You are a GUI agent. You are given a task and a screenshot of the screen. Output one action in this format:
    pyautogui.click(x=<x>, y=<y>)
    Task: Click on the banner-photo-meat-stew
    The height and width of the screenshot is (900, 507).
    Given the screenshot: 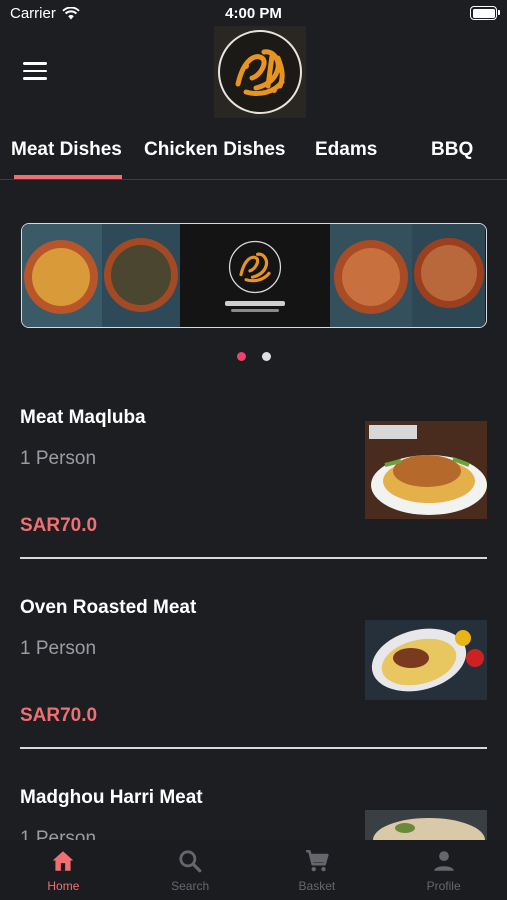 What is the action you would take?
    pyautogui.click(x=448, y=275)
    